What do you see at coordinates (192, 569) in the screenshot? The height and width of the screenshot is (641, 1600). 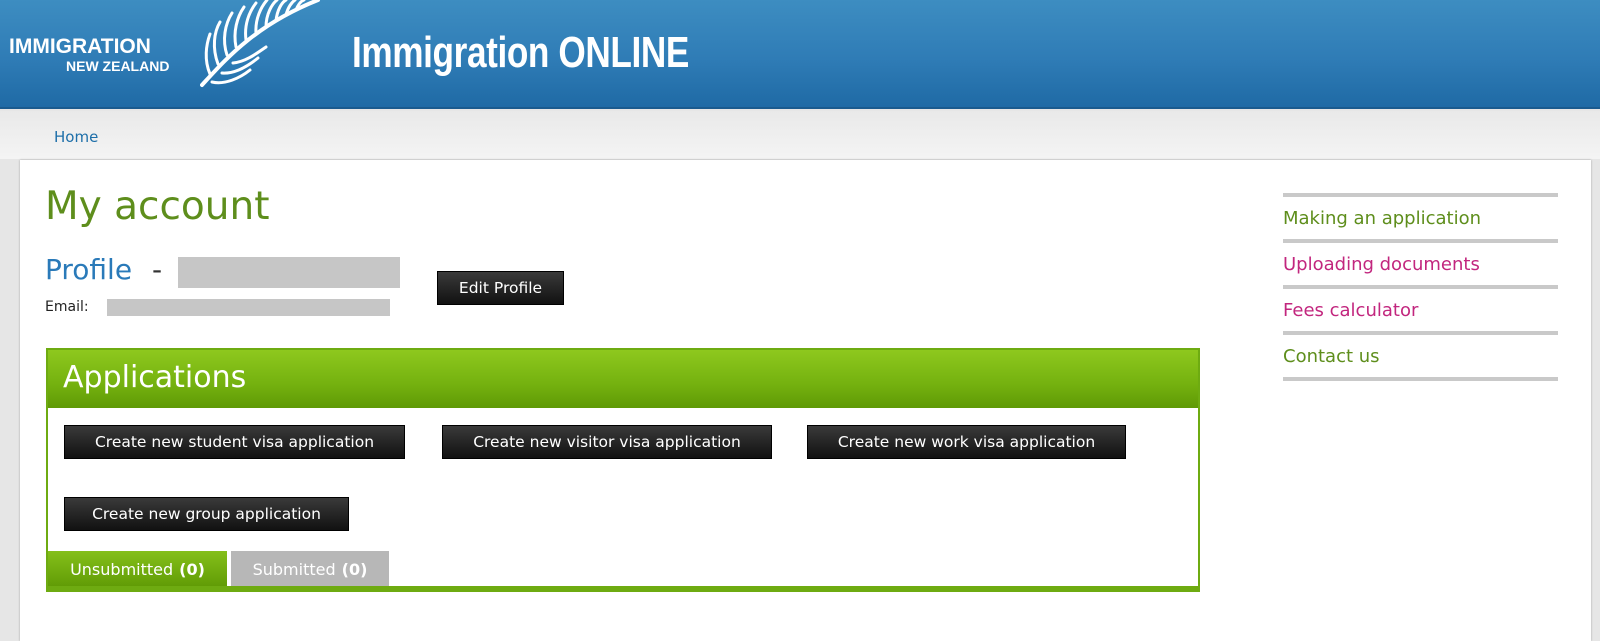 I see `tab-unsubmitted-count: (0)` at bounding box center [192, 569].